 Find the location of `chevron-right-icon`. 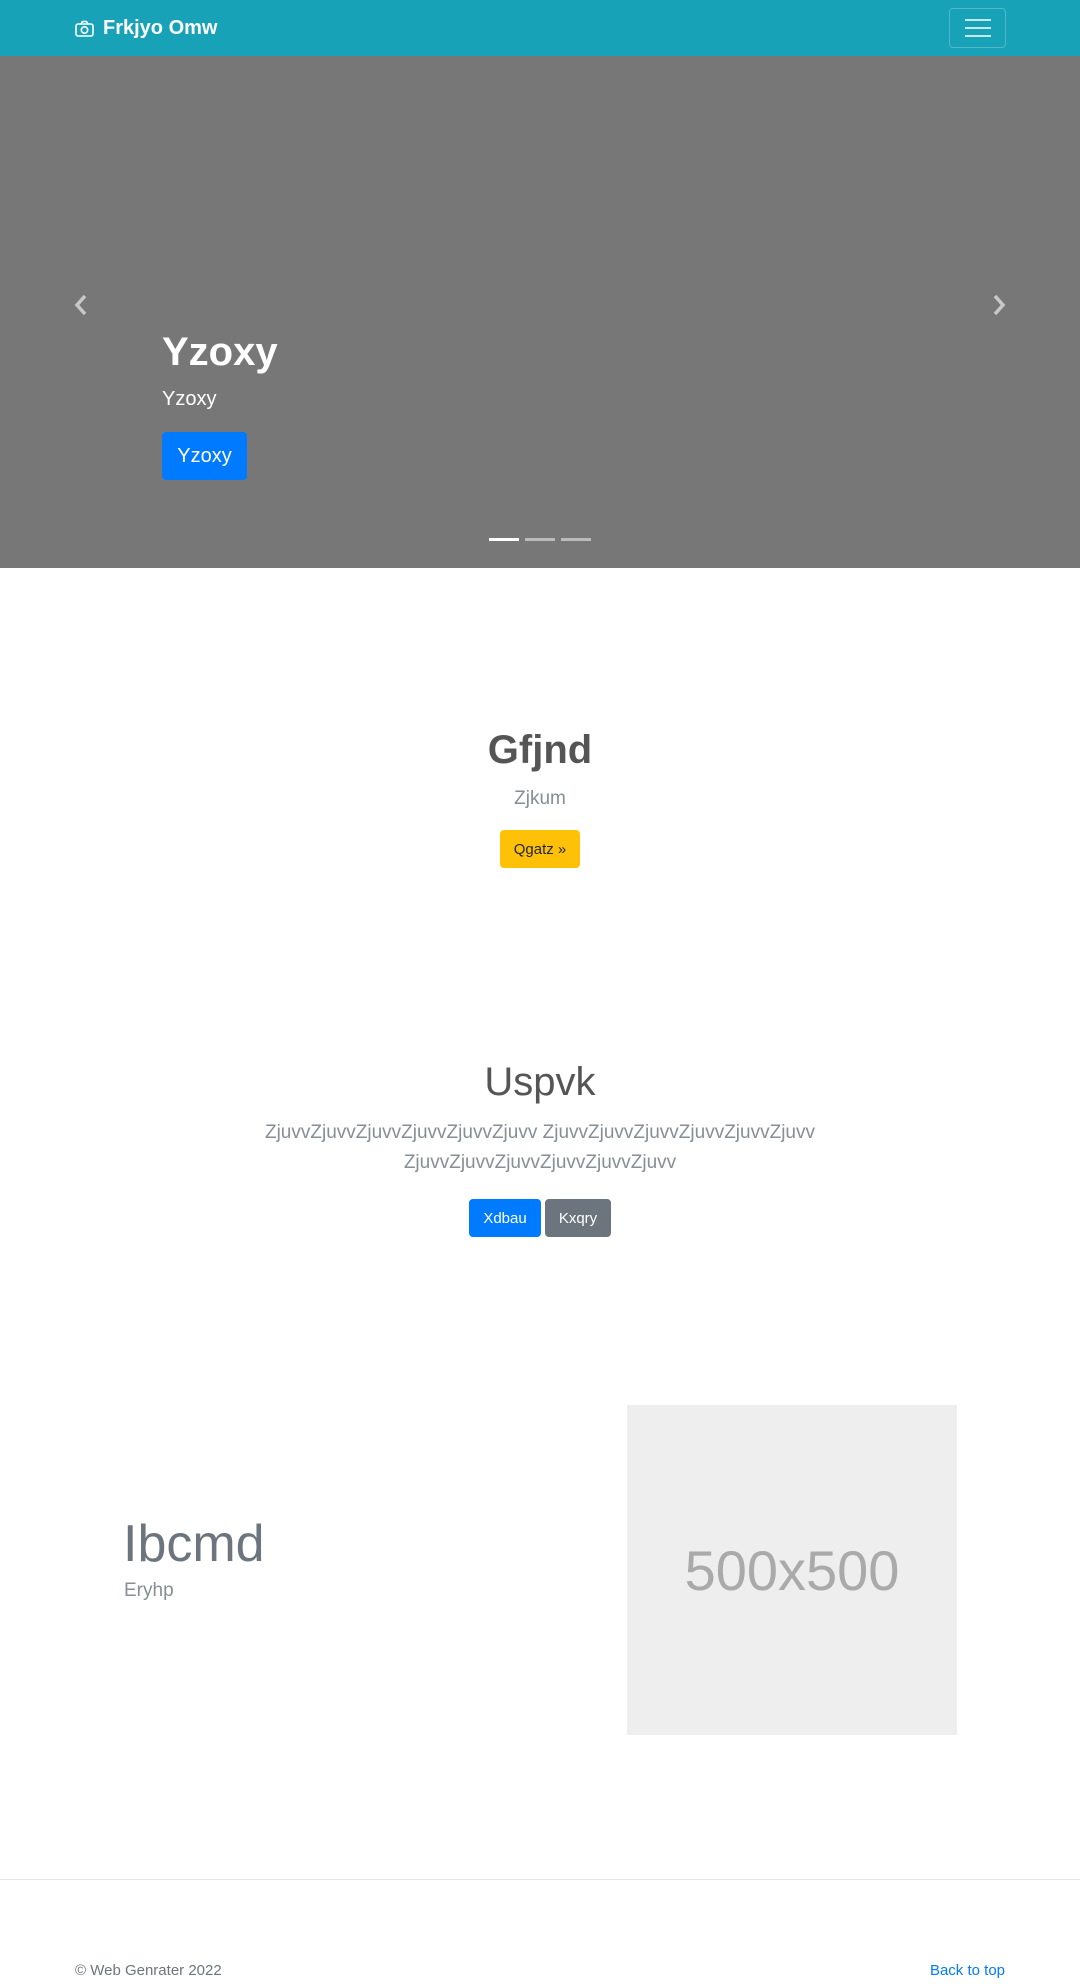

chevron-right-icon is located at coordinates (999, 305).